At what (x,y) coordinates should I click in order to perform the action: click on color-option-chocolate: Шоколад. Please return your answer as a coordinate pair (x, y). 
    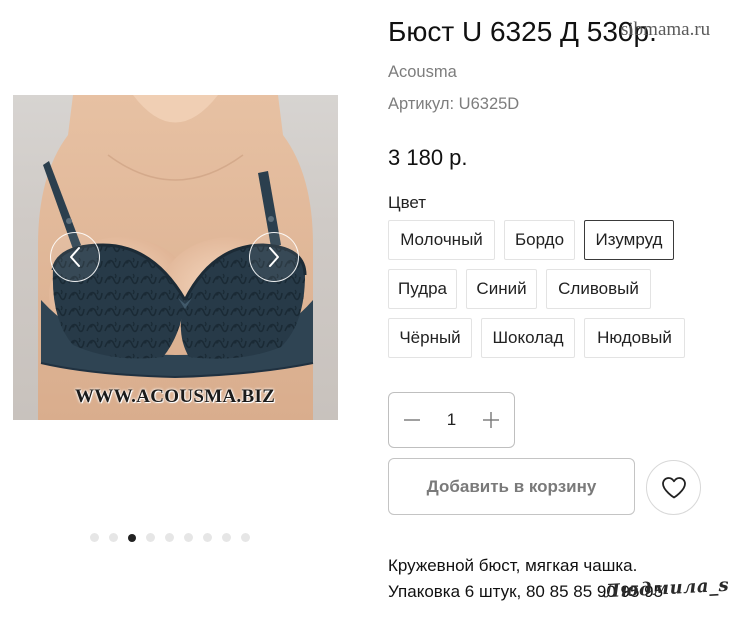
    Looking at the image, I should click on (528, 338).